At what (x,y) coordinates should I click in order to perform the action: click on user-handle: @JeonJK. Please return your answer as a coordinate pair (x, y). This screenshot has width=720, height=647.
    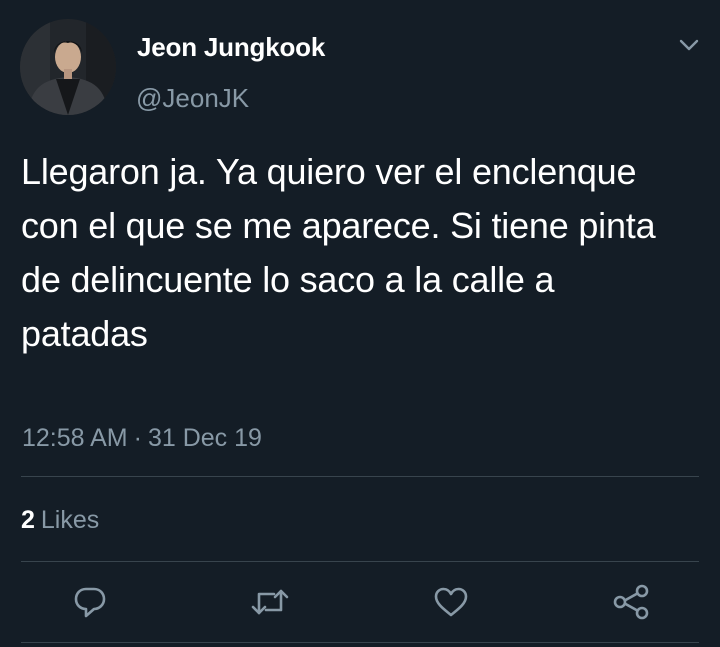
    Looking at the image, I should click on (192, 98).